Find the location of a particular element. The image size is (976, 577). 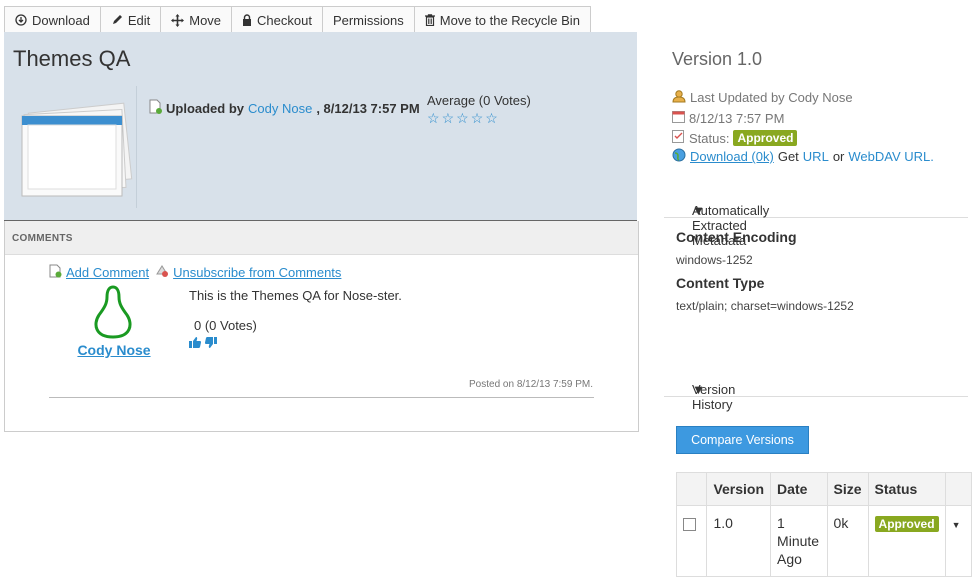

lock-icon is located at coordinates (247, 20).